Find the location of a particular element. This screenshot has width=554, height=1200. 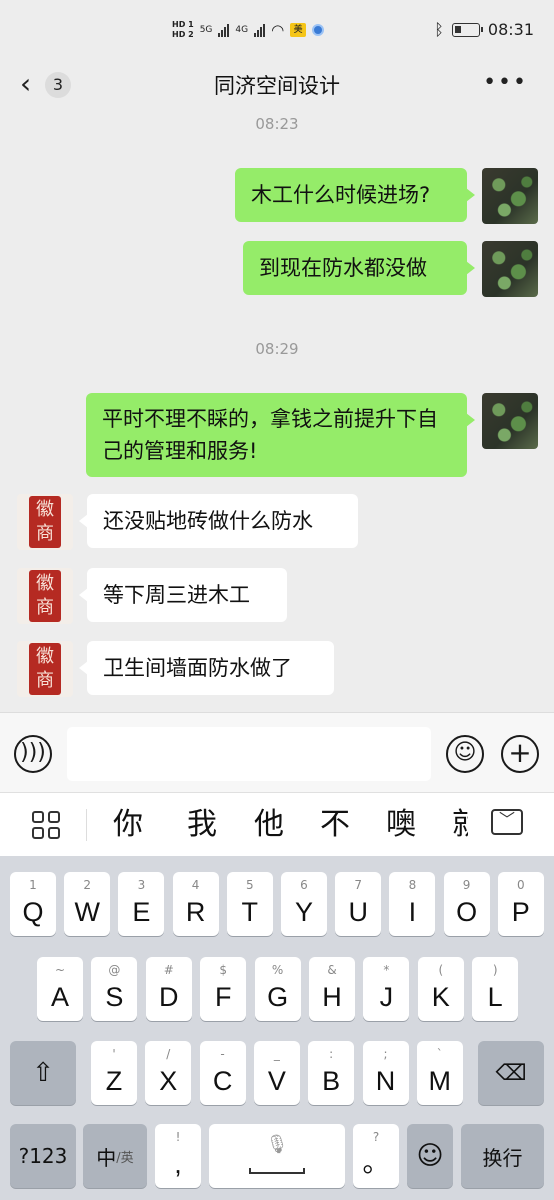

microphone-icon: 🎙 is located at coordinates (277, 1144).